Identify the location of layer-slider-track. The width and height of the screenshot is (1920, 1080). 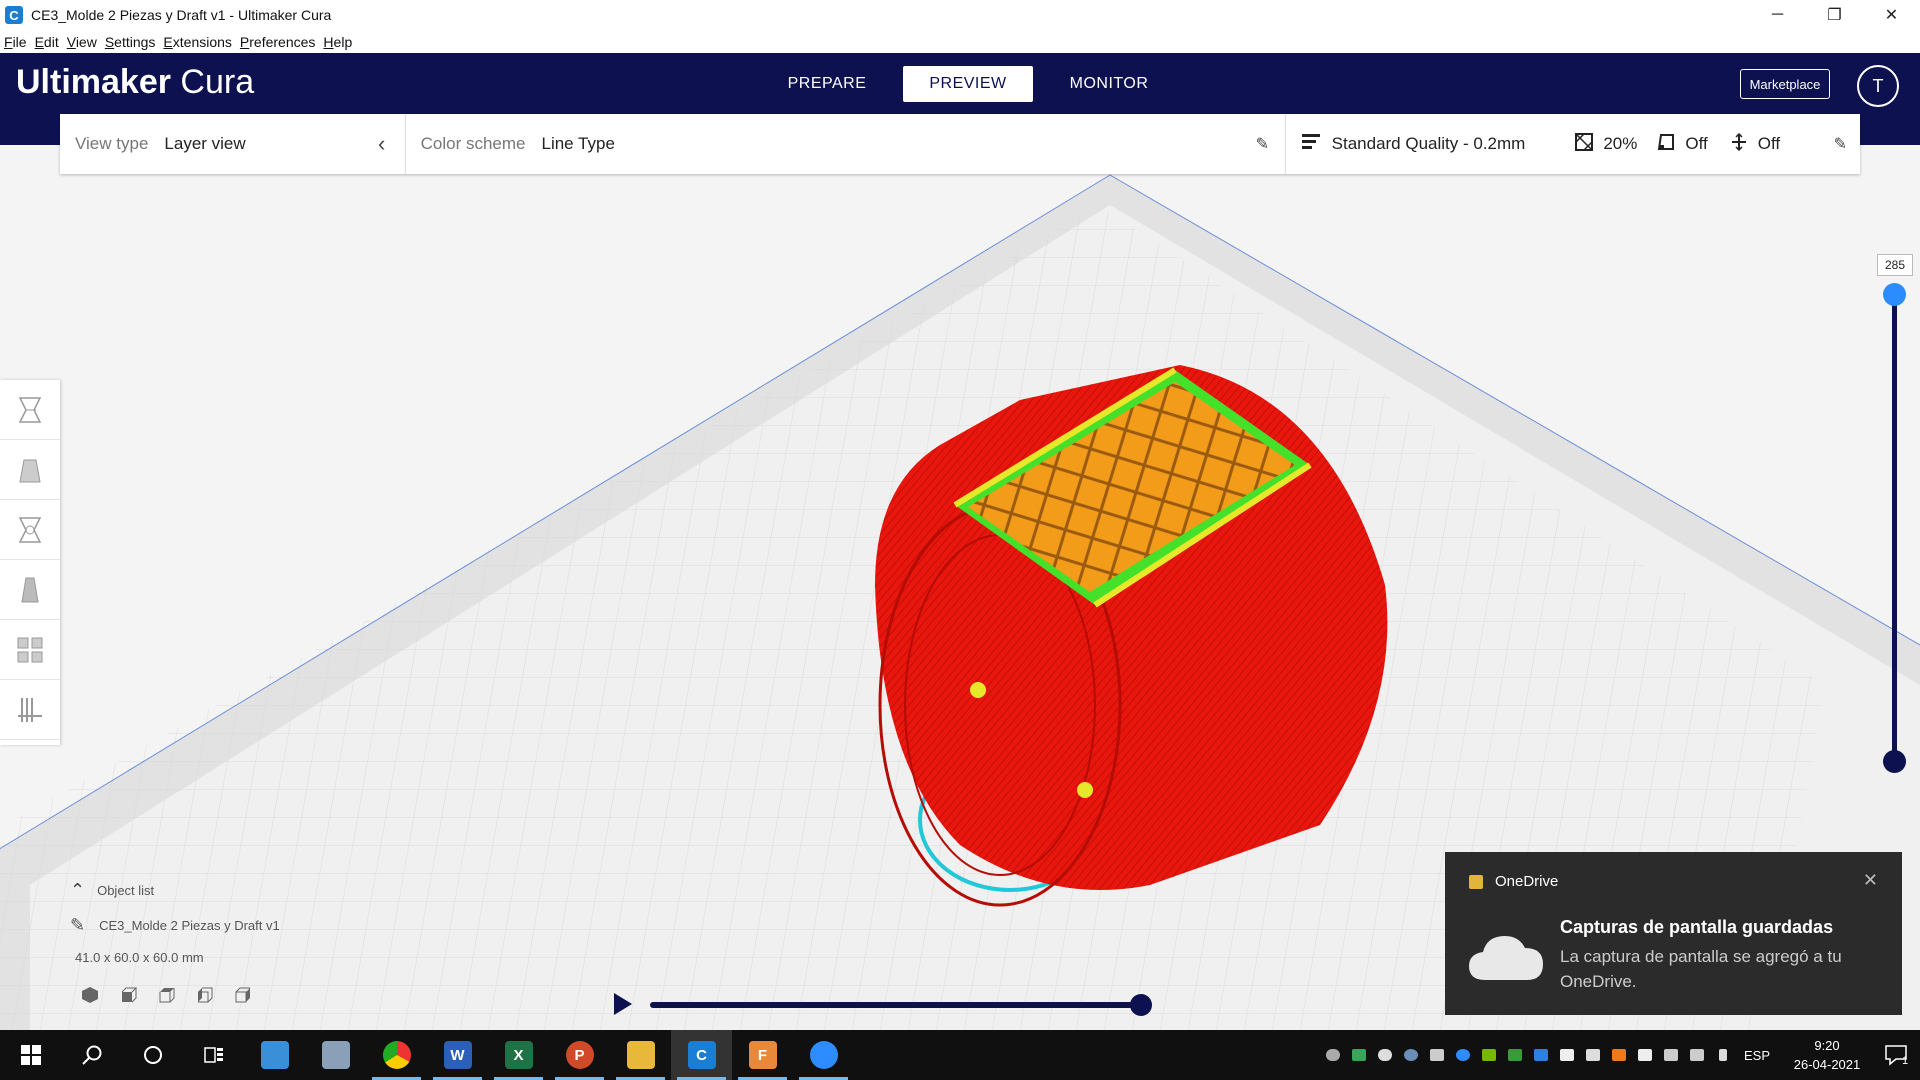
(1894, 529).